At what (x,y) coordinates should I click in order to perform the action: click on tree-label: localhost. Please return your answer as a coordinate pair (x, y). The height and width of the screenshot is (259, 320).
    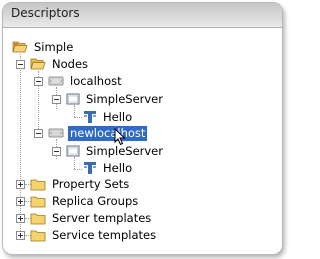
    Looking at the image, I should click on (96, 80).